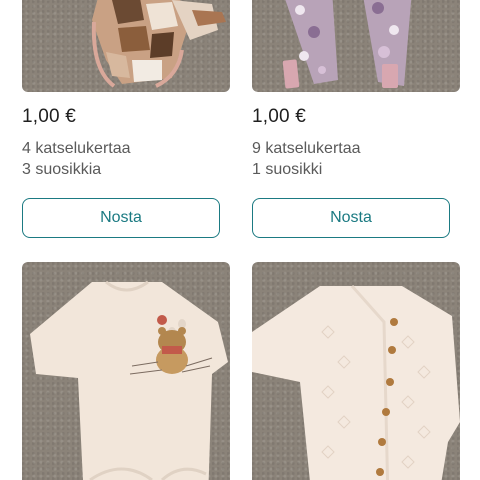  Describe the element at coordinates (76, 148) in the screenshot. I see `listing-views: 4 katselukertaa` at that location.